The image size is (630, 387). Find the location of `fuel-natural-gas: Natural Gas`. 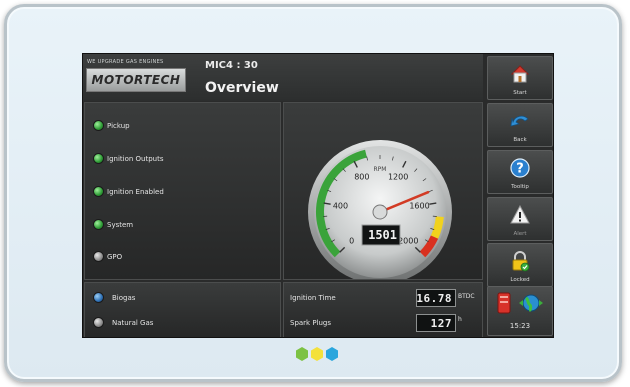

fuel-natural-gas: Natural Gas is located at coordinates (123, 322).